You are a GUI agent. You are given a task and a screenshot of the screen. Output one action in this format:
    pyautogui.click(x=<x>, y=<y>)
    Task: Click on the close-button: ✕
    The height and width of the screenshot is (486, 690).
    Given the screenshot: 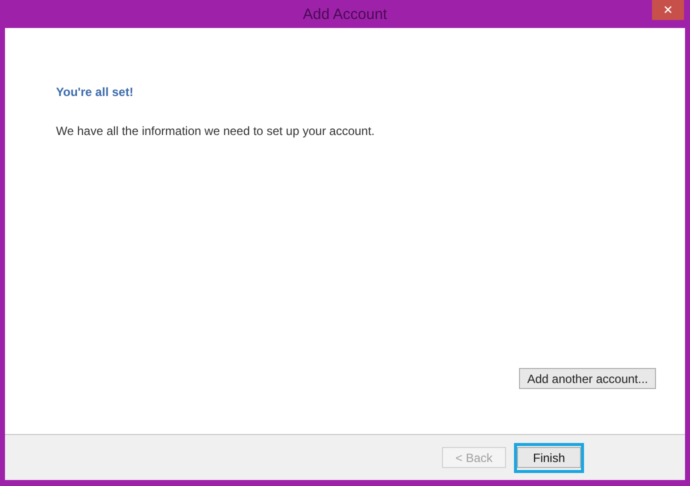 What is the action you would take?
    pyautogui.click(x=668, y=10)
    